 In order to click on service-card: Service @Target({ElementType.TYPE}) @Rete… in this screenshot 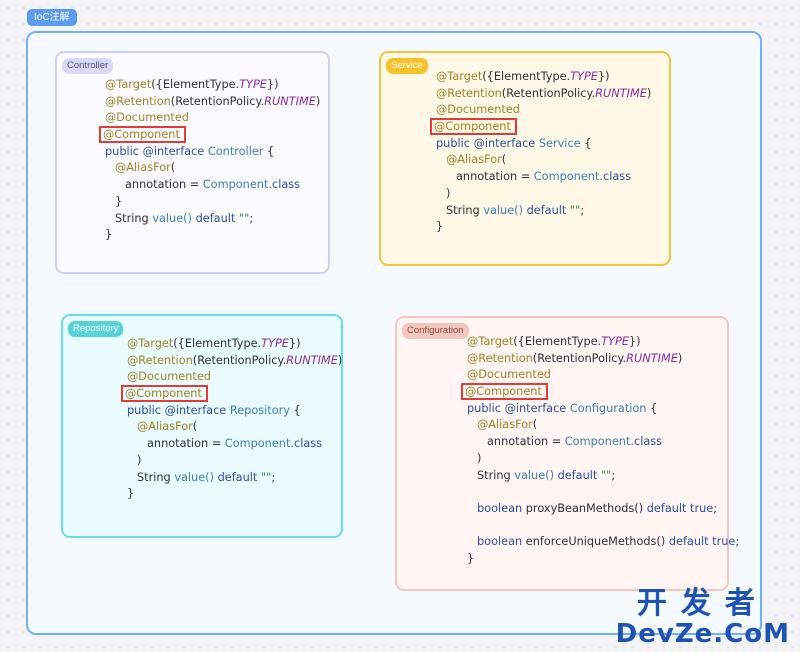, I will do `click(525, 158)`.